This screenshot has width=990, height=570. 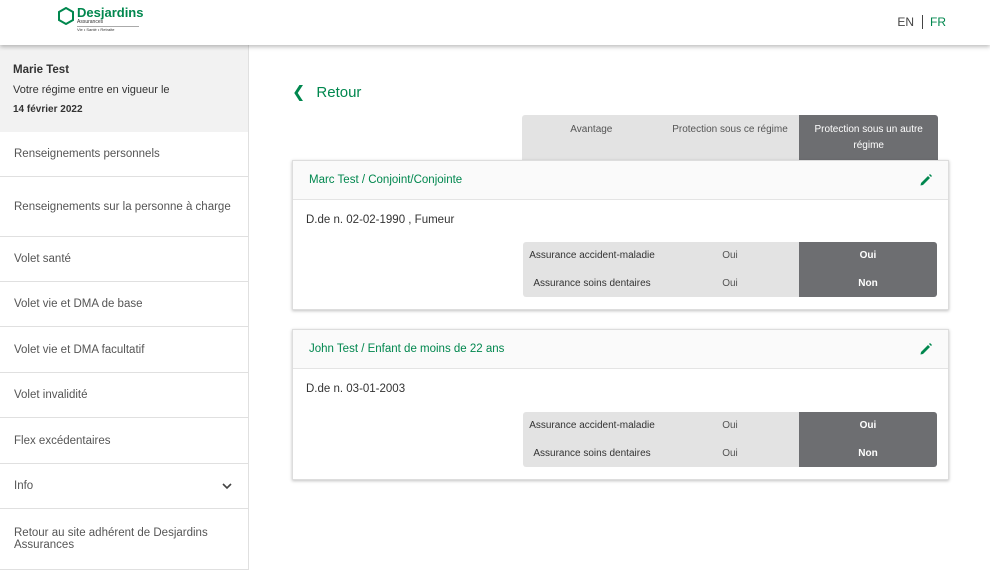 What do you see at coordinates (407, 349) in the screenshot?
I see `dependent-title: John Test / Enfant de moins de 22 ans` at bounding box center [407, 349].